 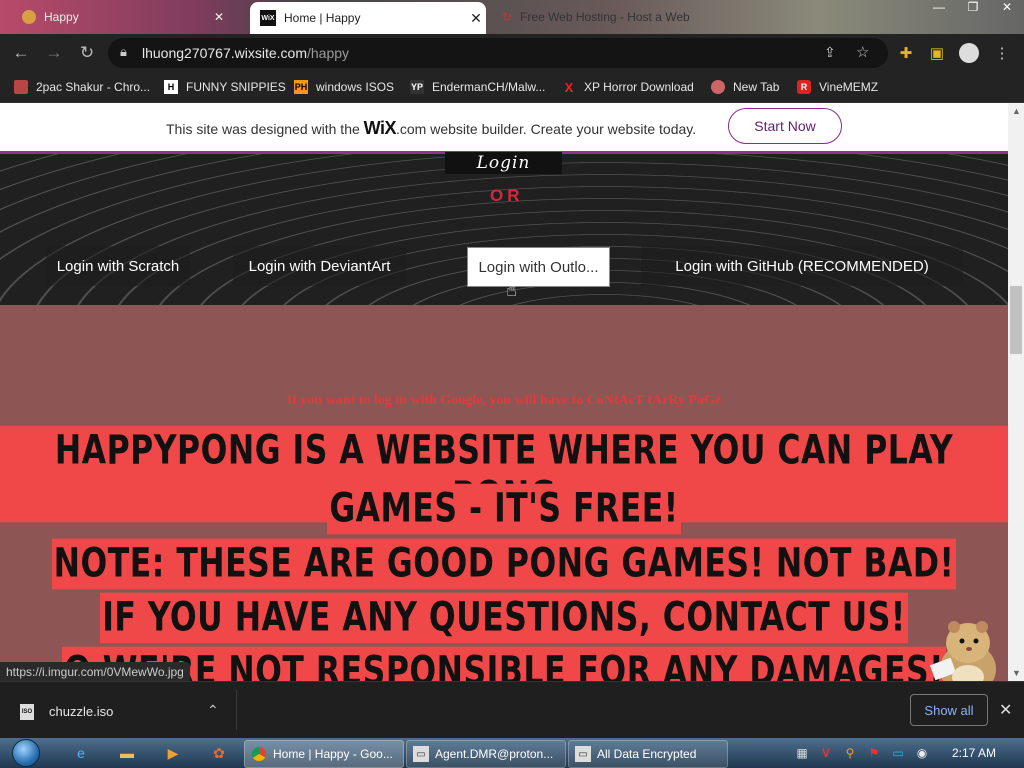 I want to click on bookmark-item: New Tab, so click(x=745, y=87).